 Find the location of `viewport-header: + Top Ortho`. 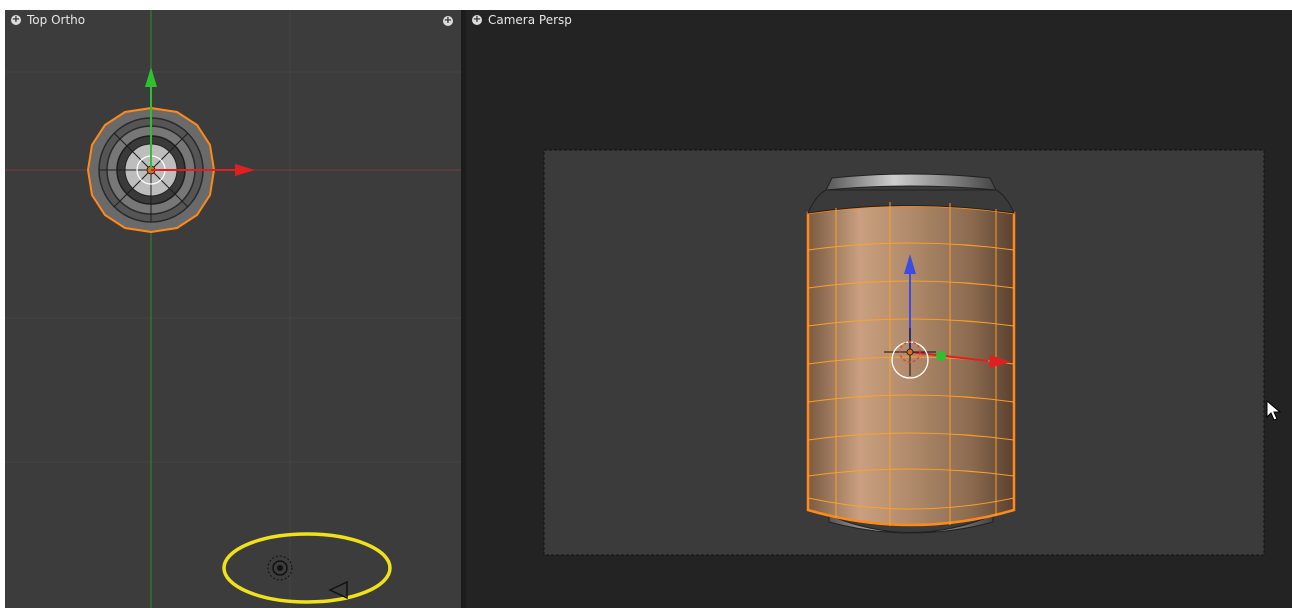

viewport-header: + Top Ortho is located at coordinates (48, 20).